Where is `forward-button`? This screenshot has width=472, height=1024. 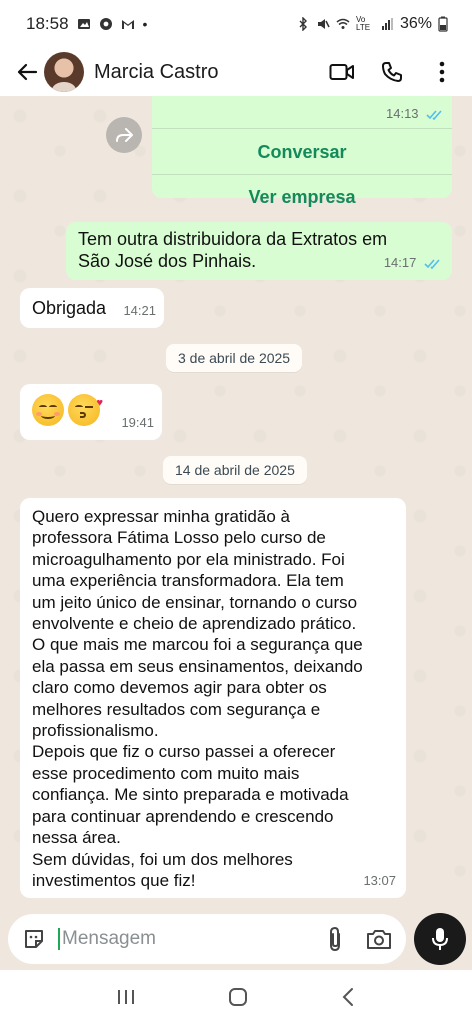
forward-button is located at coordinates (124, 135).